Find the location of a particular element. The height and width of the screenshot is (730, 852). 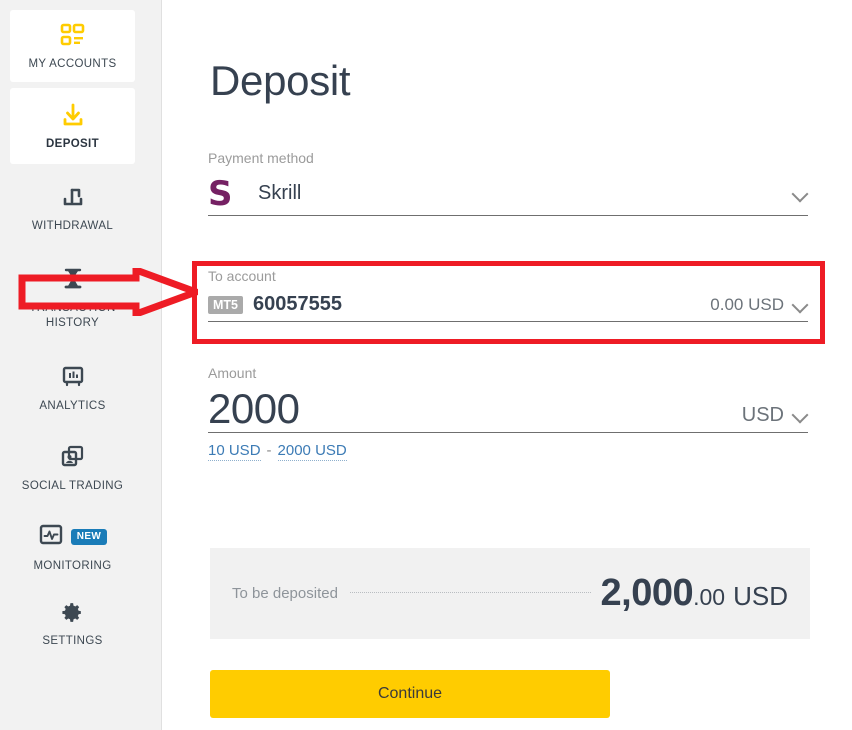

to-account-label: To account is located at coordinates (242, 276).